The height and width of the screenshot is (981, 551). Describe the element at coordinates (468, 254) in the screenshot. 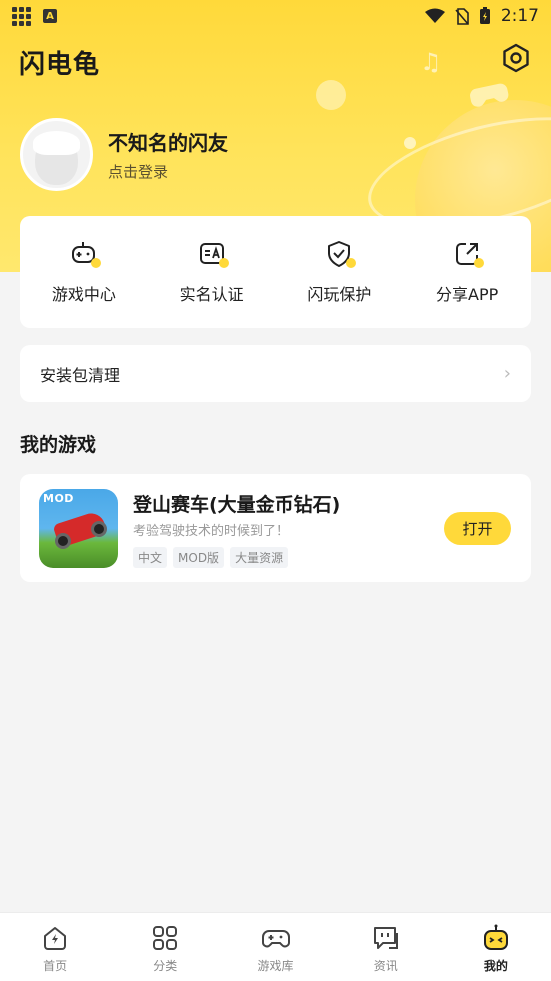

I see `share-icon` at that location.